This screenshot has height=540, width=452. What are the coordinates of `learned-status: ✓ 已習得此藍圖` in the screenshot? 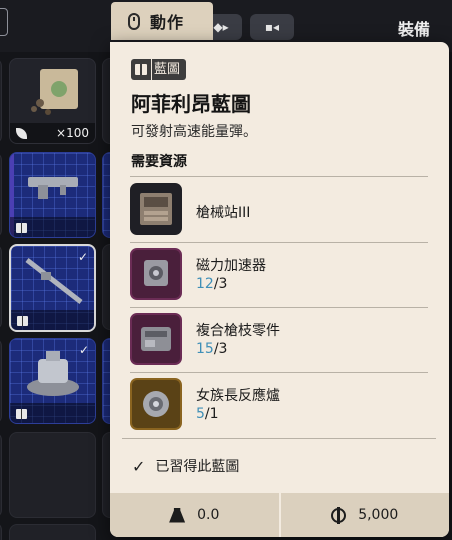 It's located at (185, 466).